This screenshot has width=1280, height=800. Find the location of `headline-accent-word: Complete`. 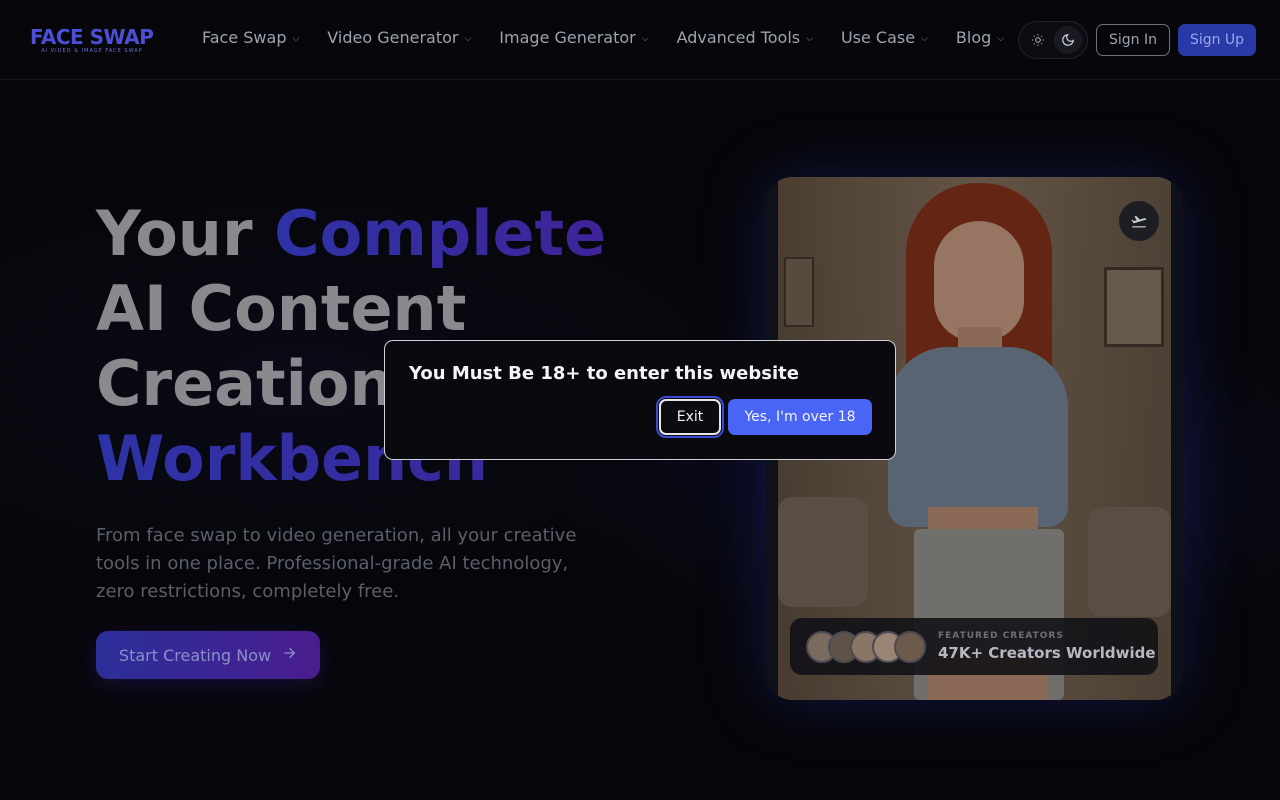

headline-accent-word: Complete is located at coordinates (440, 233).